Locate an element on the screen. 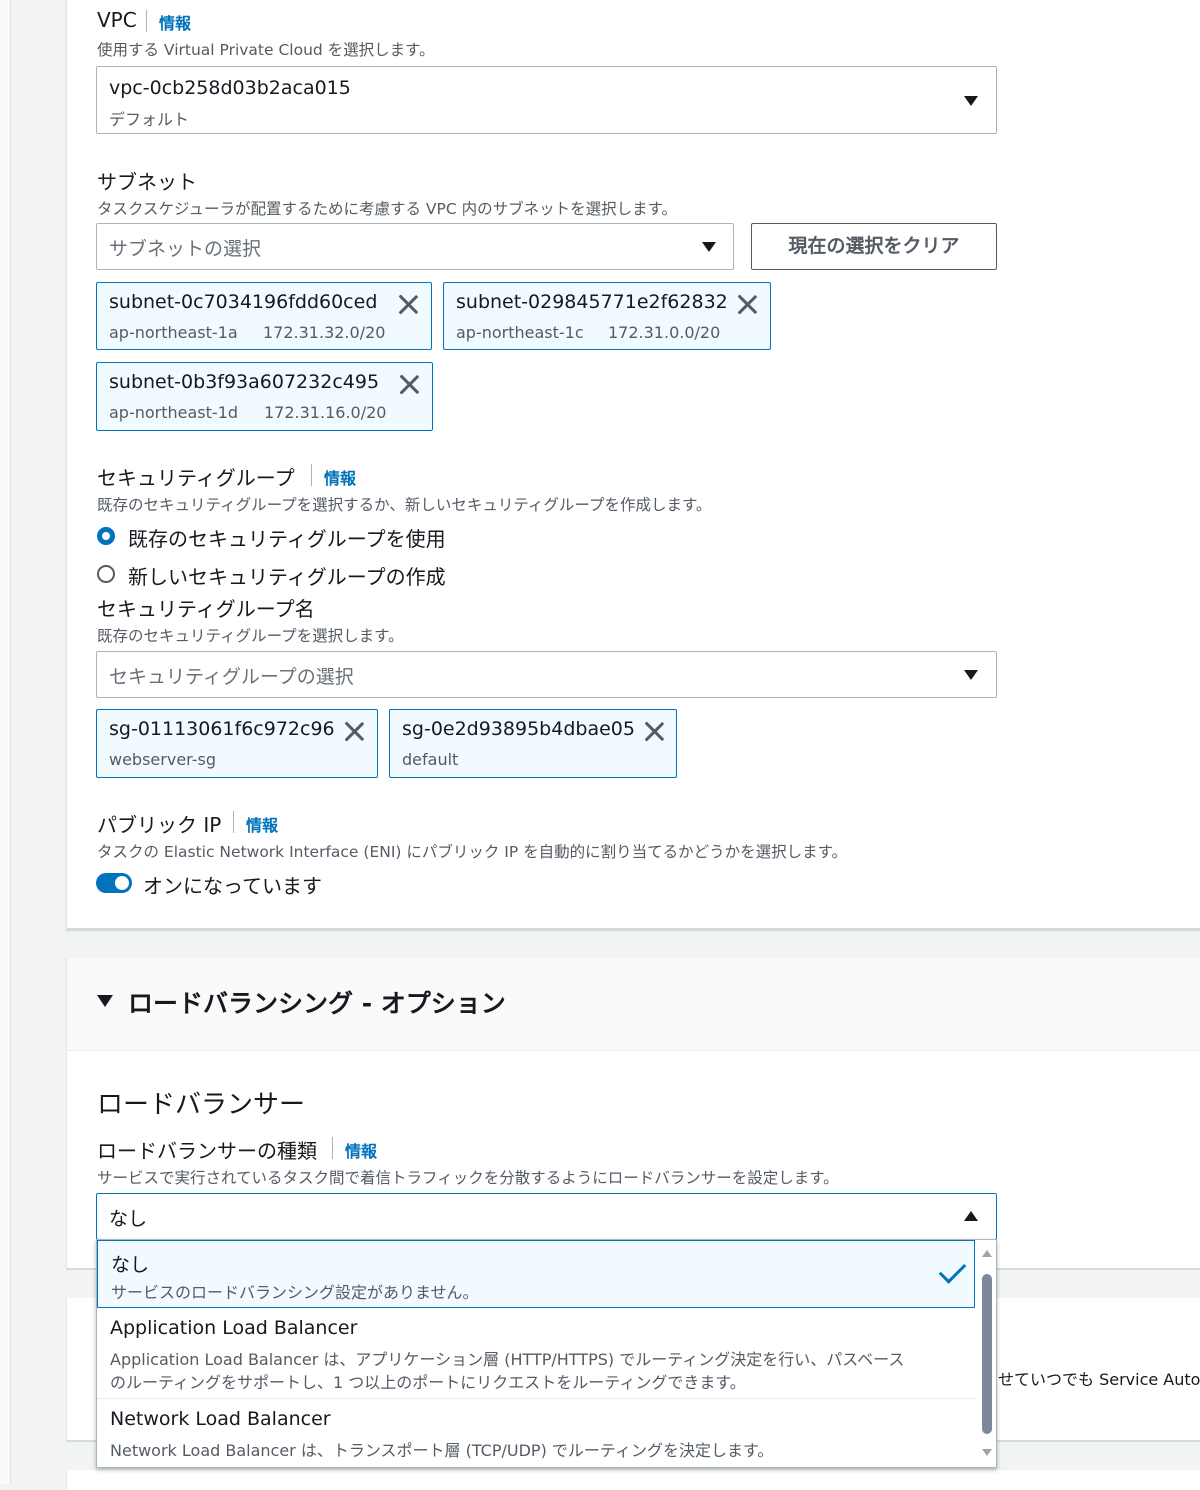 Image resolution: width=1200 pixels, height=1490 pixels. subnet-token-az: ap-northeast-1c is located at coordinates (520, 332).